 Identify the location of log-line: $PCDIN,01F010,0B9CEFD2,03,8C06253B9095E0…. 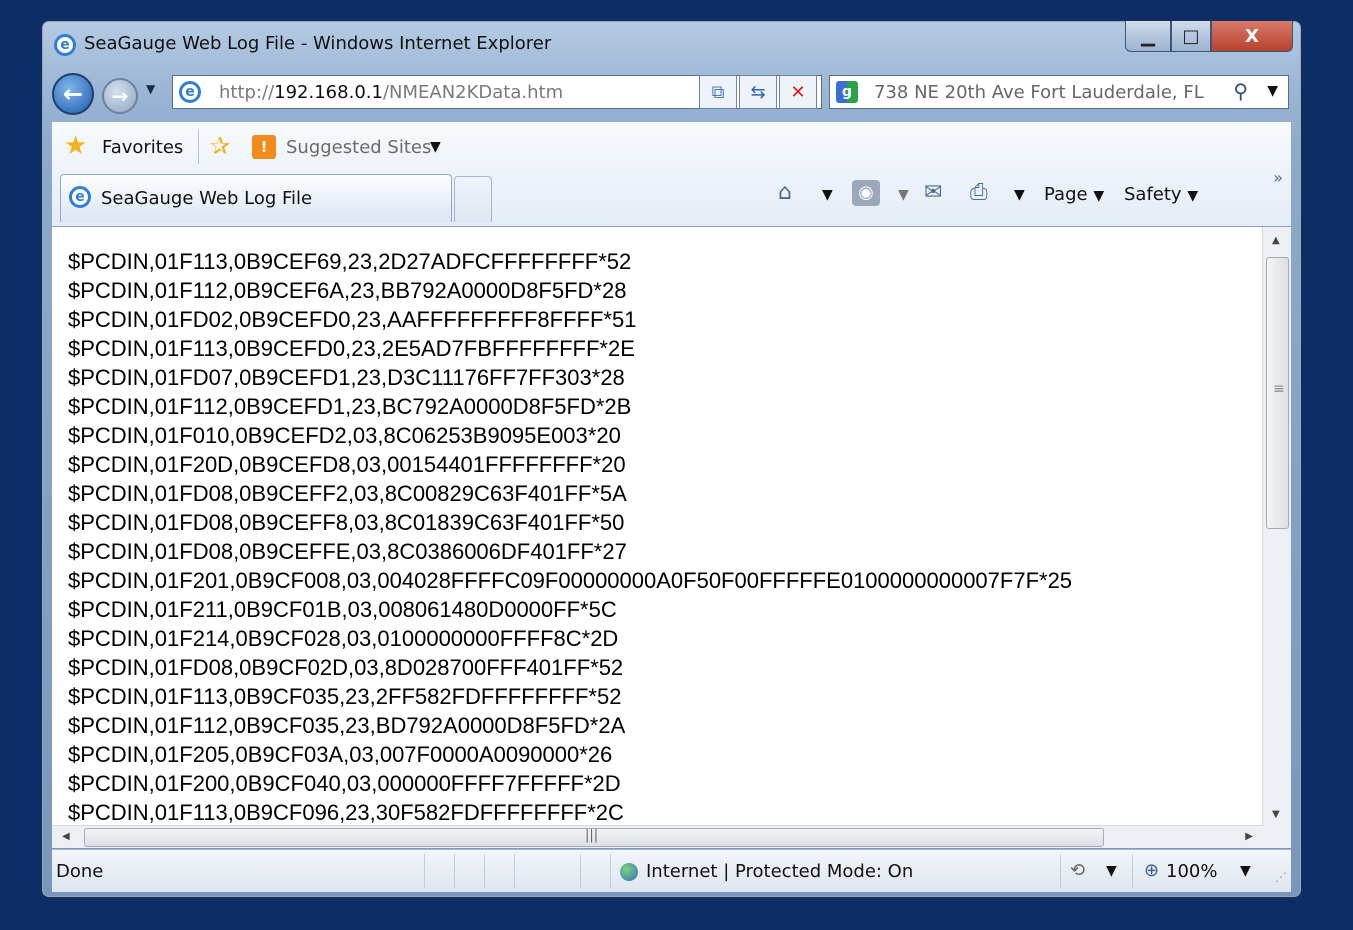
(344, 435).